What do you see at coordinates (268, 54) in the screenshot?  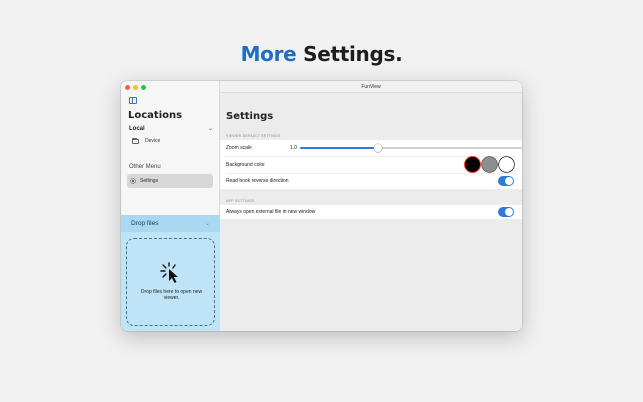 I see `headline-accent: More` at bounding box center [268, 54].